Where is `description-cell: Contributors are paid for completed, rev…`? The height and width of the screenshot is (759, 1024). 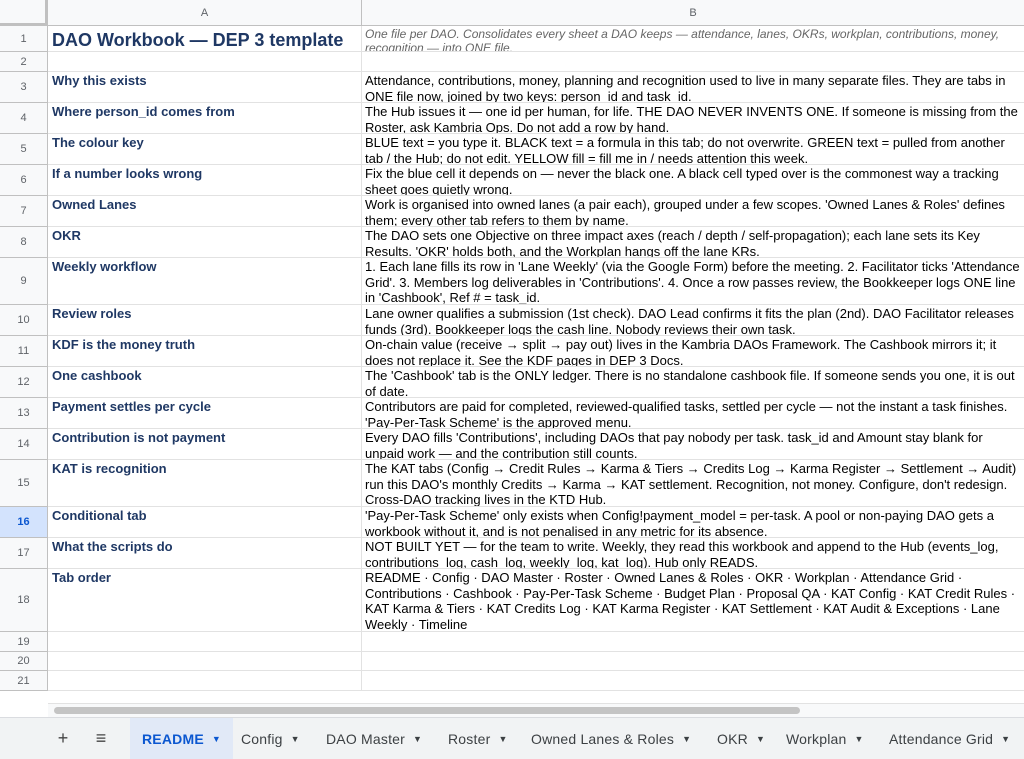
description-cell: Contributors are paid for completed, rev… is located at coordinates (693, 413).